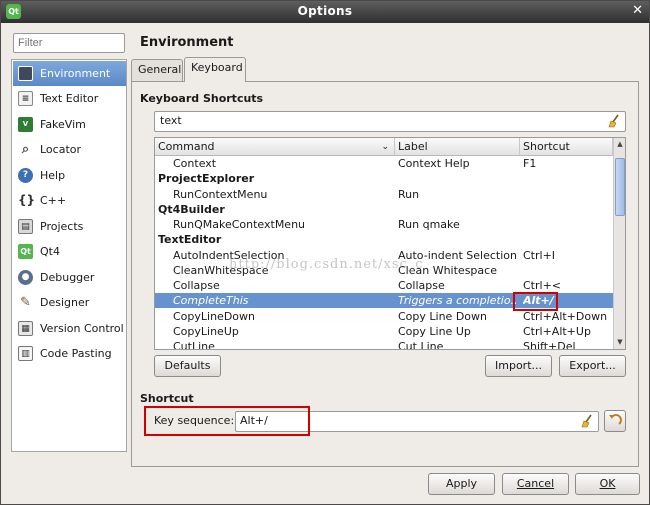  What do you see at coordinates (385, 147) in the screenshot?
I see `chevron-down-icon: ⌄` at bounding box center [385, 147].